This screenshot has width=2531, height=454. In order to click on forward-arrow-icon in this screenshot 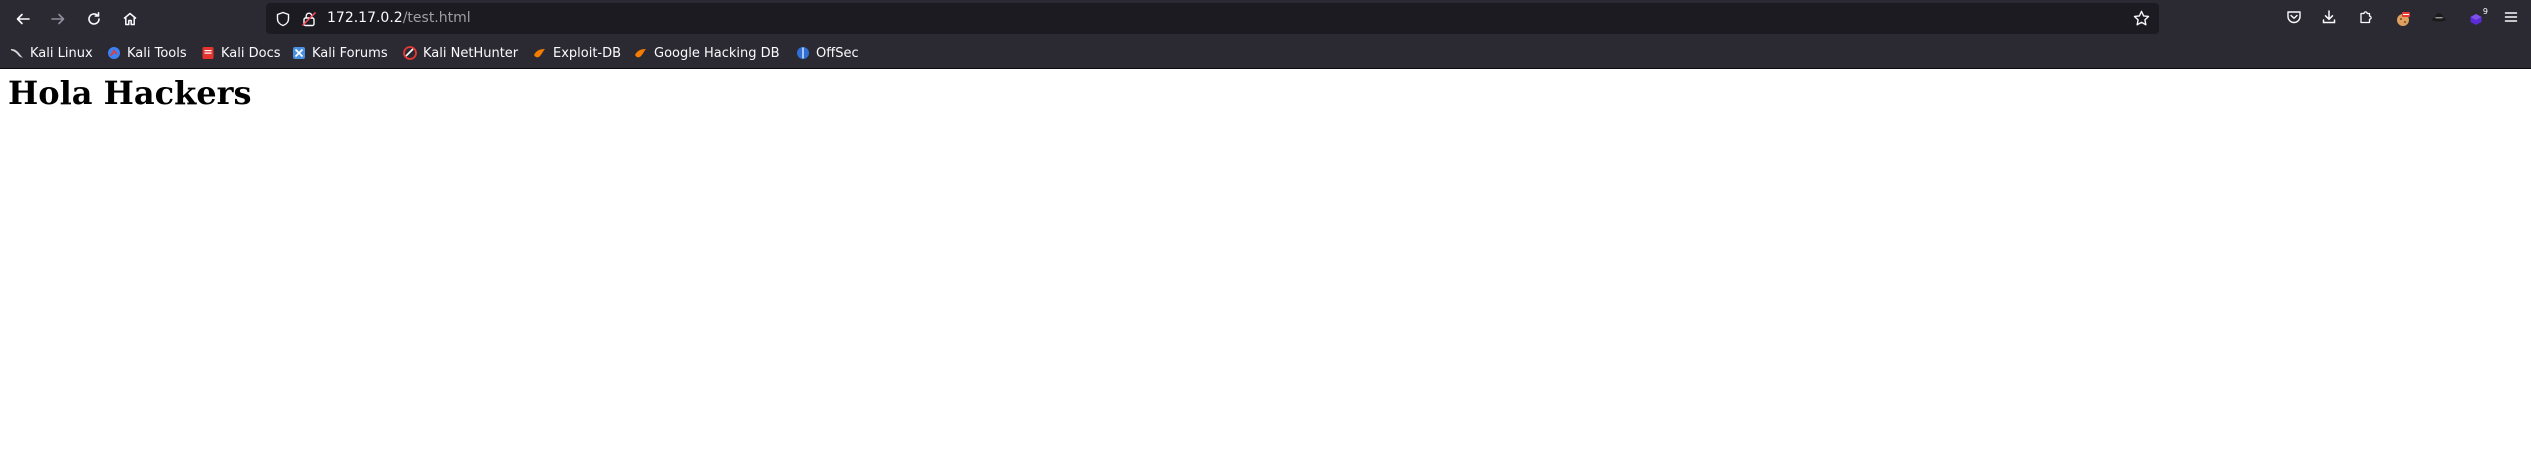, I will do `click(58, 19)`.